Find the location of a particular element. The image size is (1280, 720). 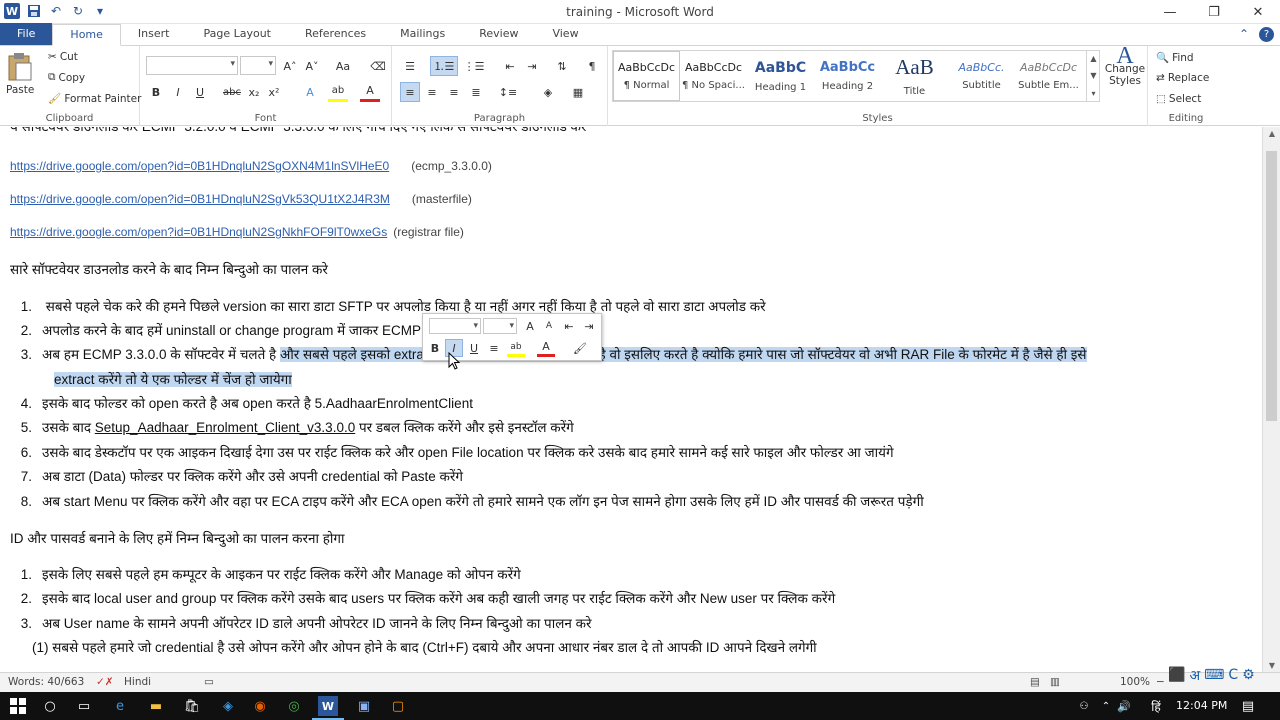

mini-font-color-icon: A is located at coordinates (546, 348).